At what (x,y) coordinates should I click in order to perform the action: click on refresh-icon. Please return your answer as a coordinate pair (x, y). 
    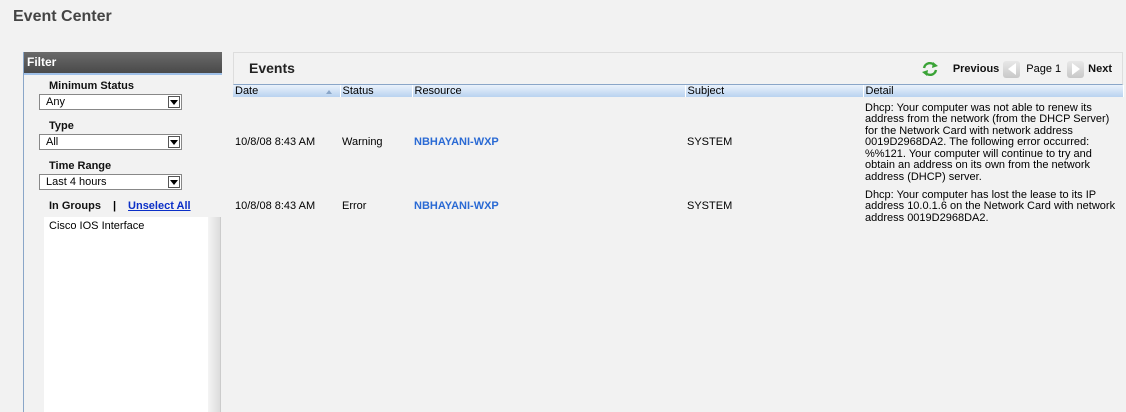
    Looking at the image, I should click on (930, 69).